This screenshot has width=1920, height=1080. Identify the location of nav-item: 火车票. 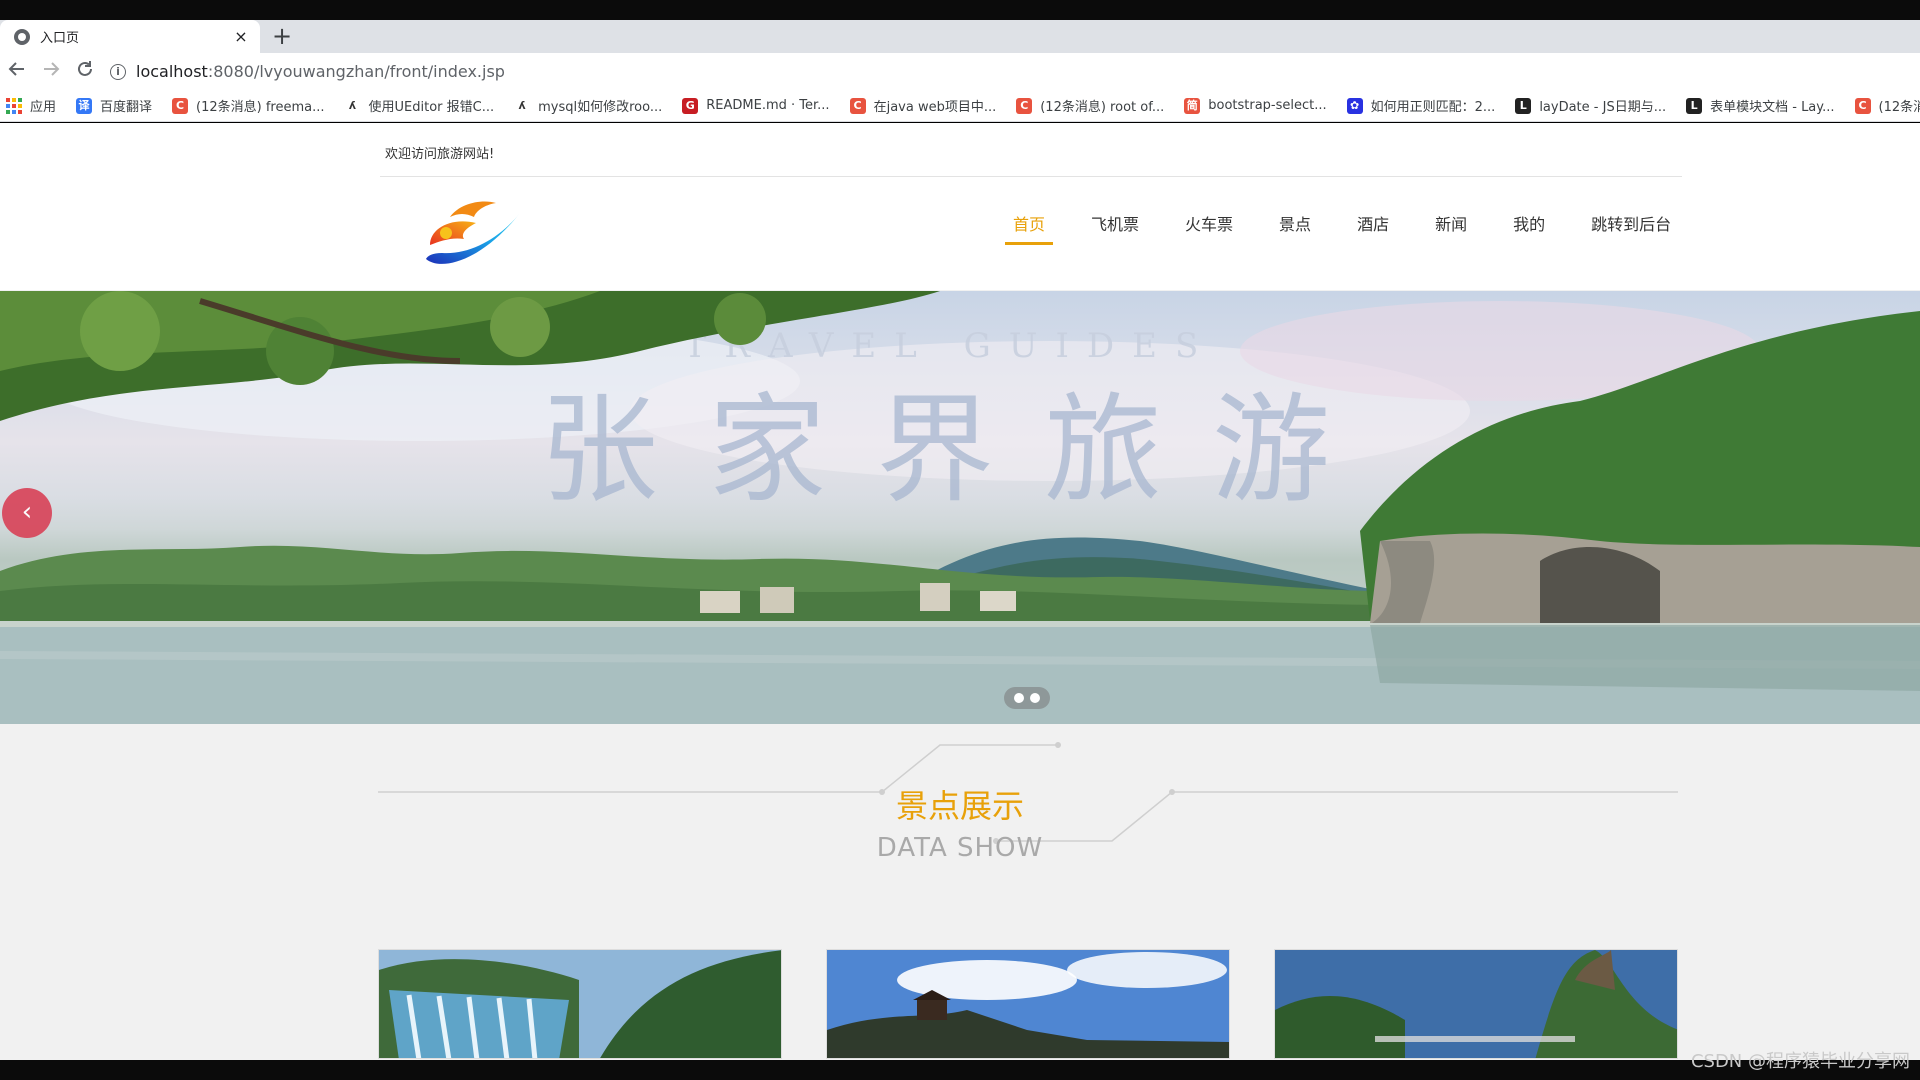
(1209, 224).